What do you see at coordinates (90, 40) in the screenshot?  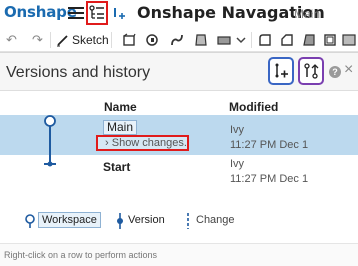 I see `sketch-label: Sketch` at bounding box center [90, 40].